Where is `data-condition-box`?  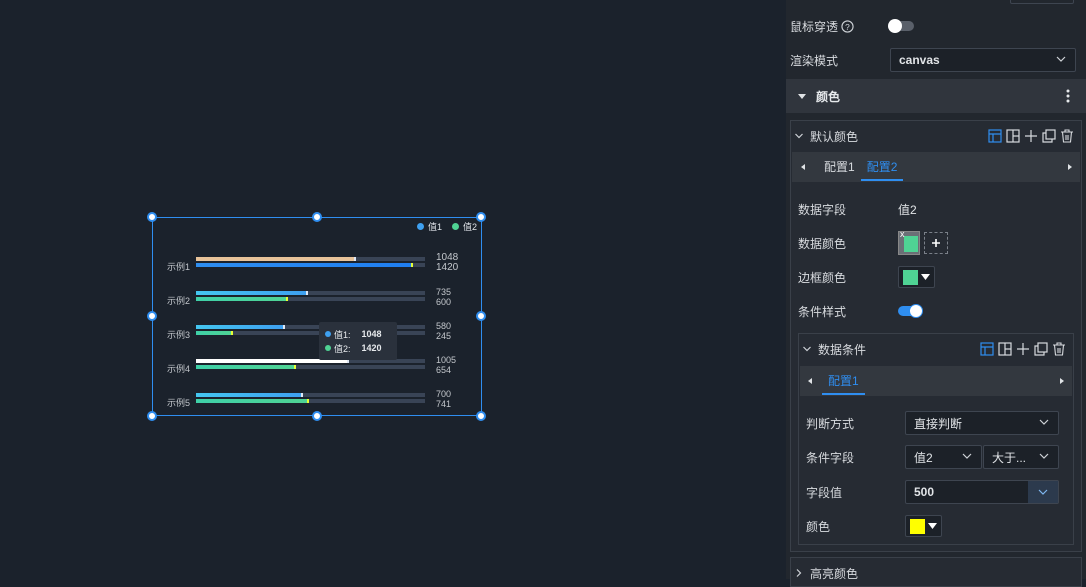
data-condition-box is located at coordinates (936, 439).